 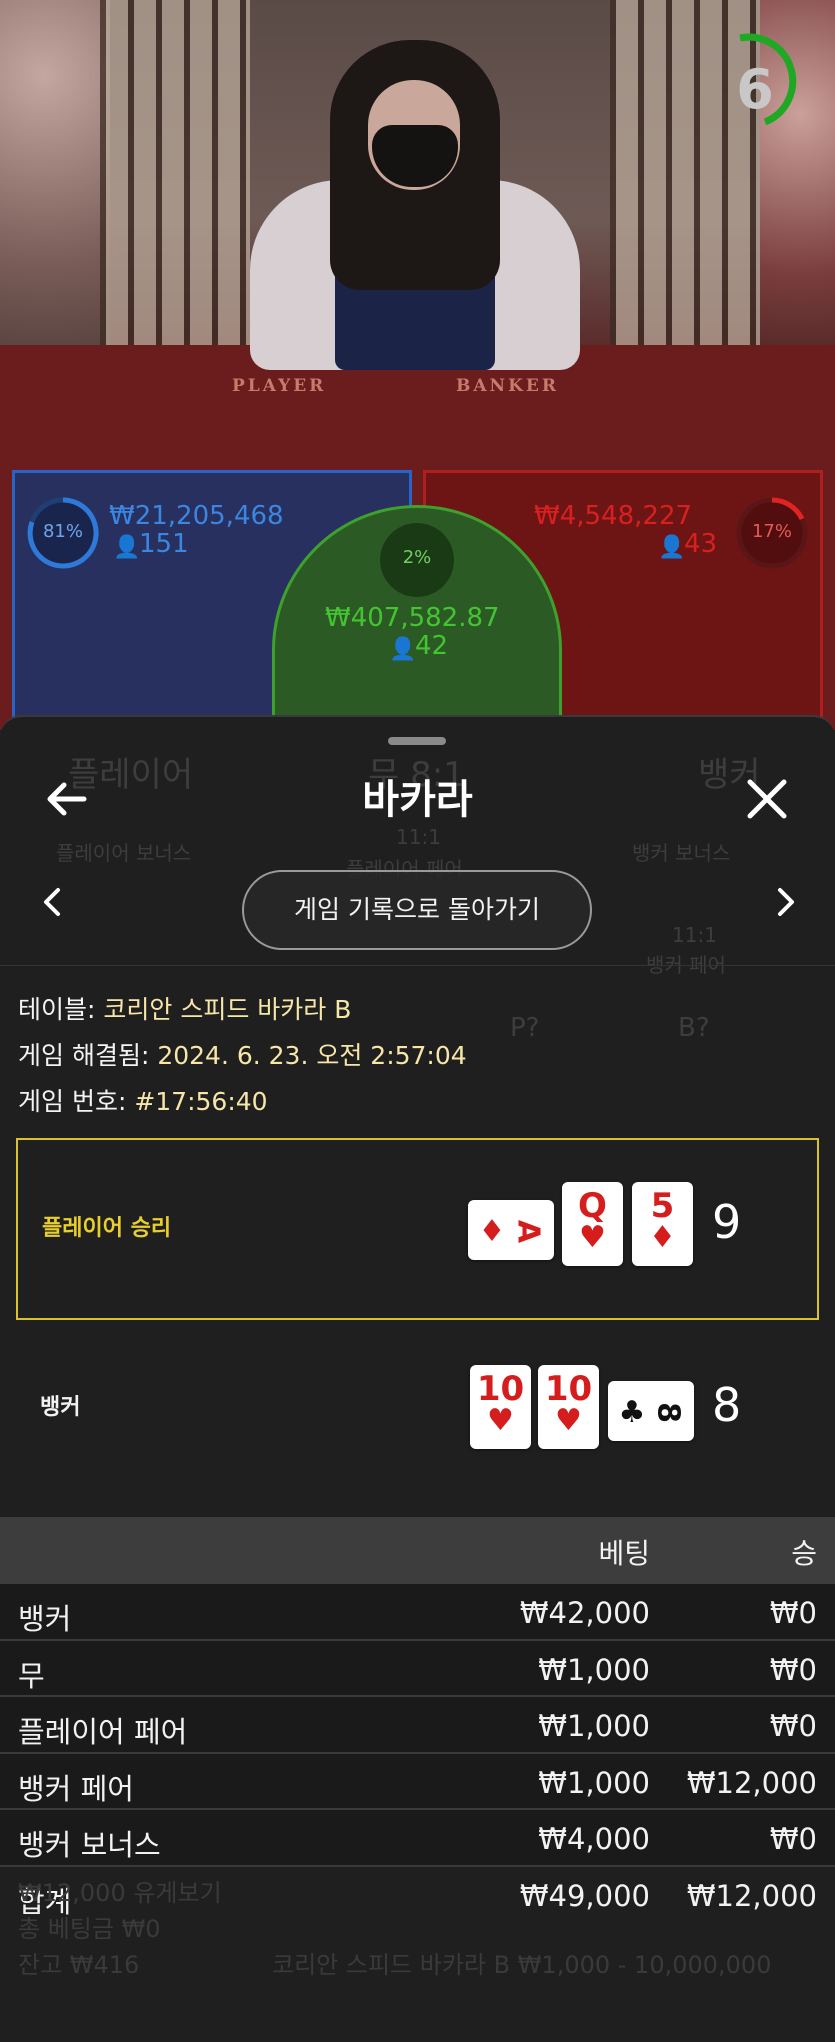 I want to click on close-icon, so click(x=767, y=799).